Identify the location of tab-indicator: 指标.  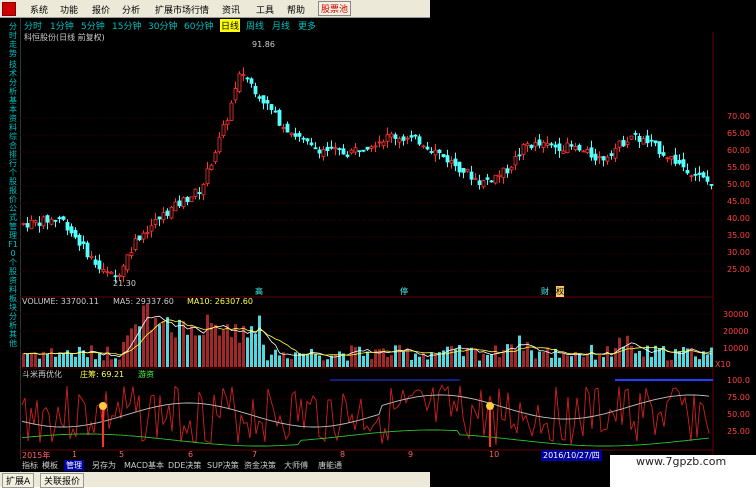
(30, 465).